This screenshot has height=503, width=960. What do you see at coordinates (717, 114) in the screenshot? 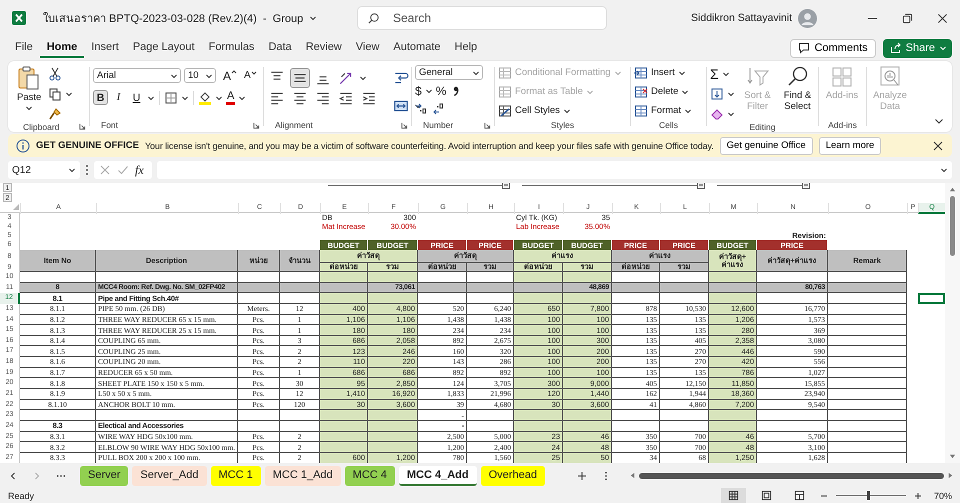
I see `eraser-icon` at bounding box center [717, 114].